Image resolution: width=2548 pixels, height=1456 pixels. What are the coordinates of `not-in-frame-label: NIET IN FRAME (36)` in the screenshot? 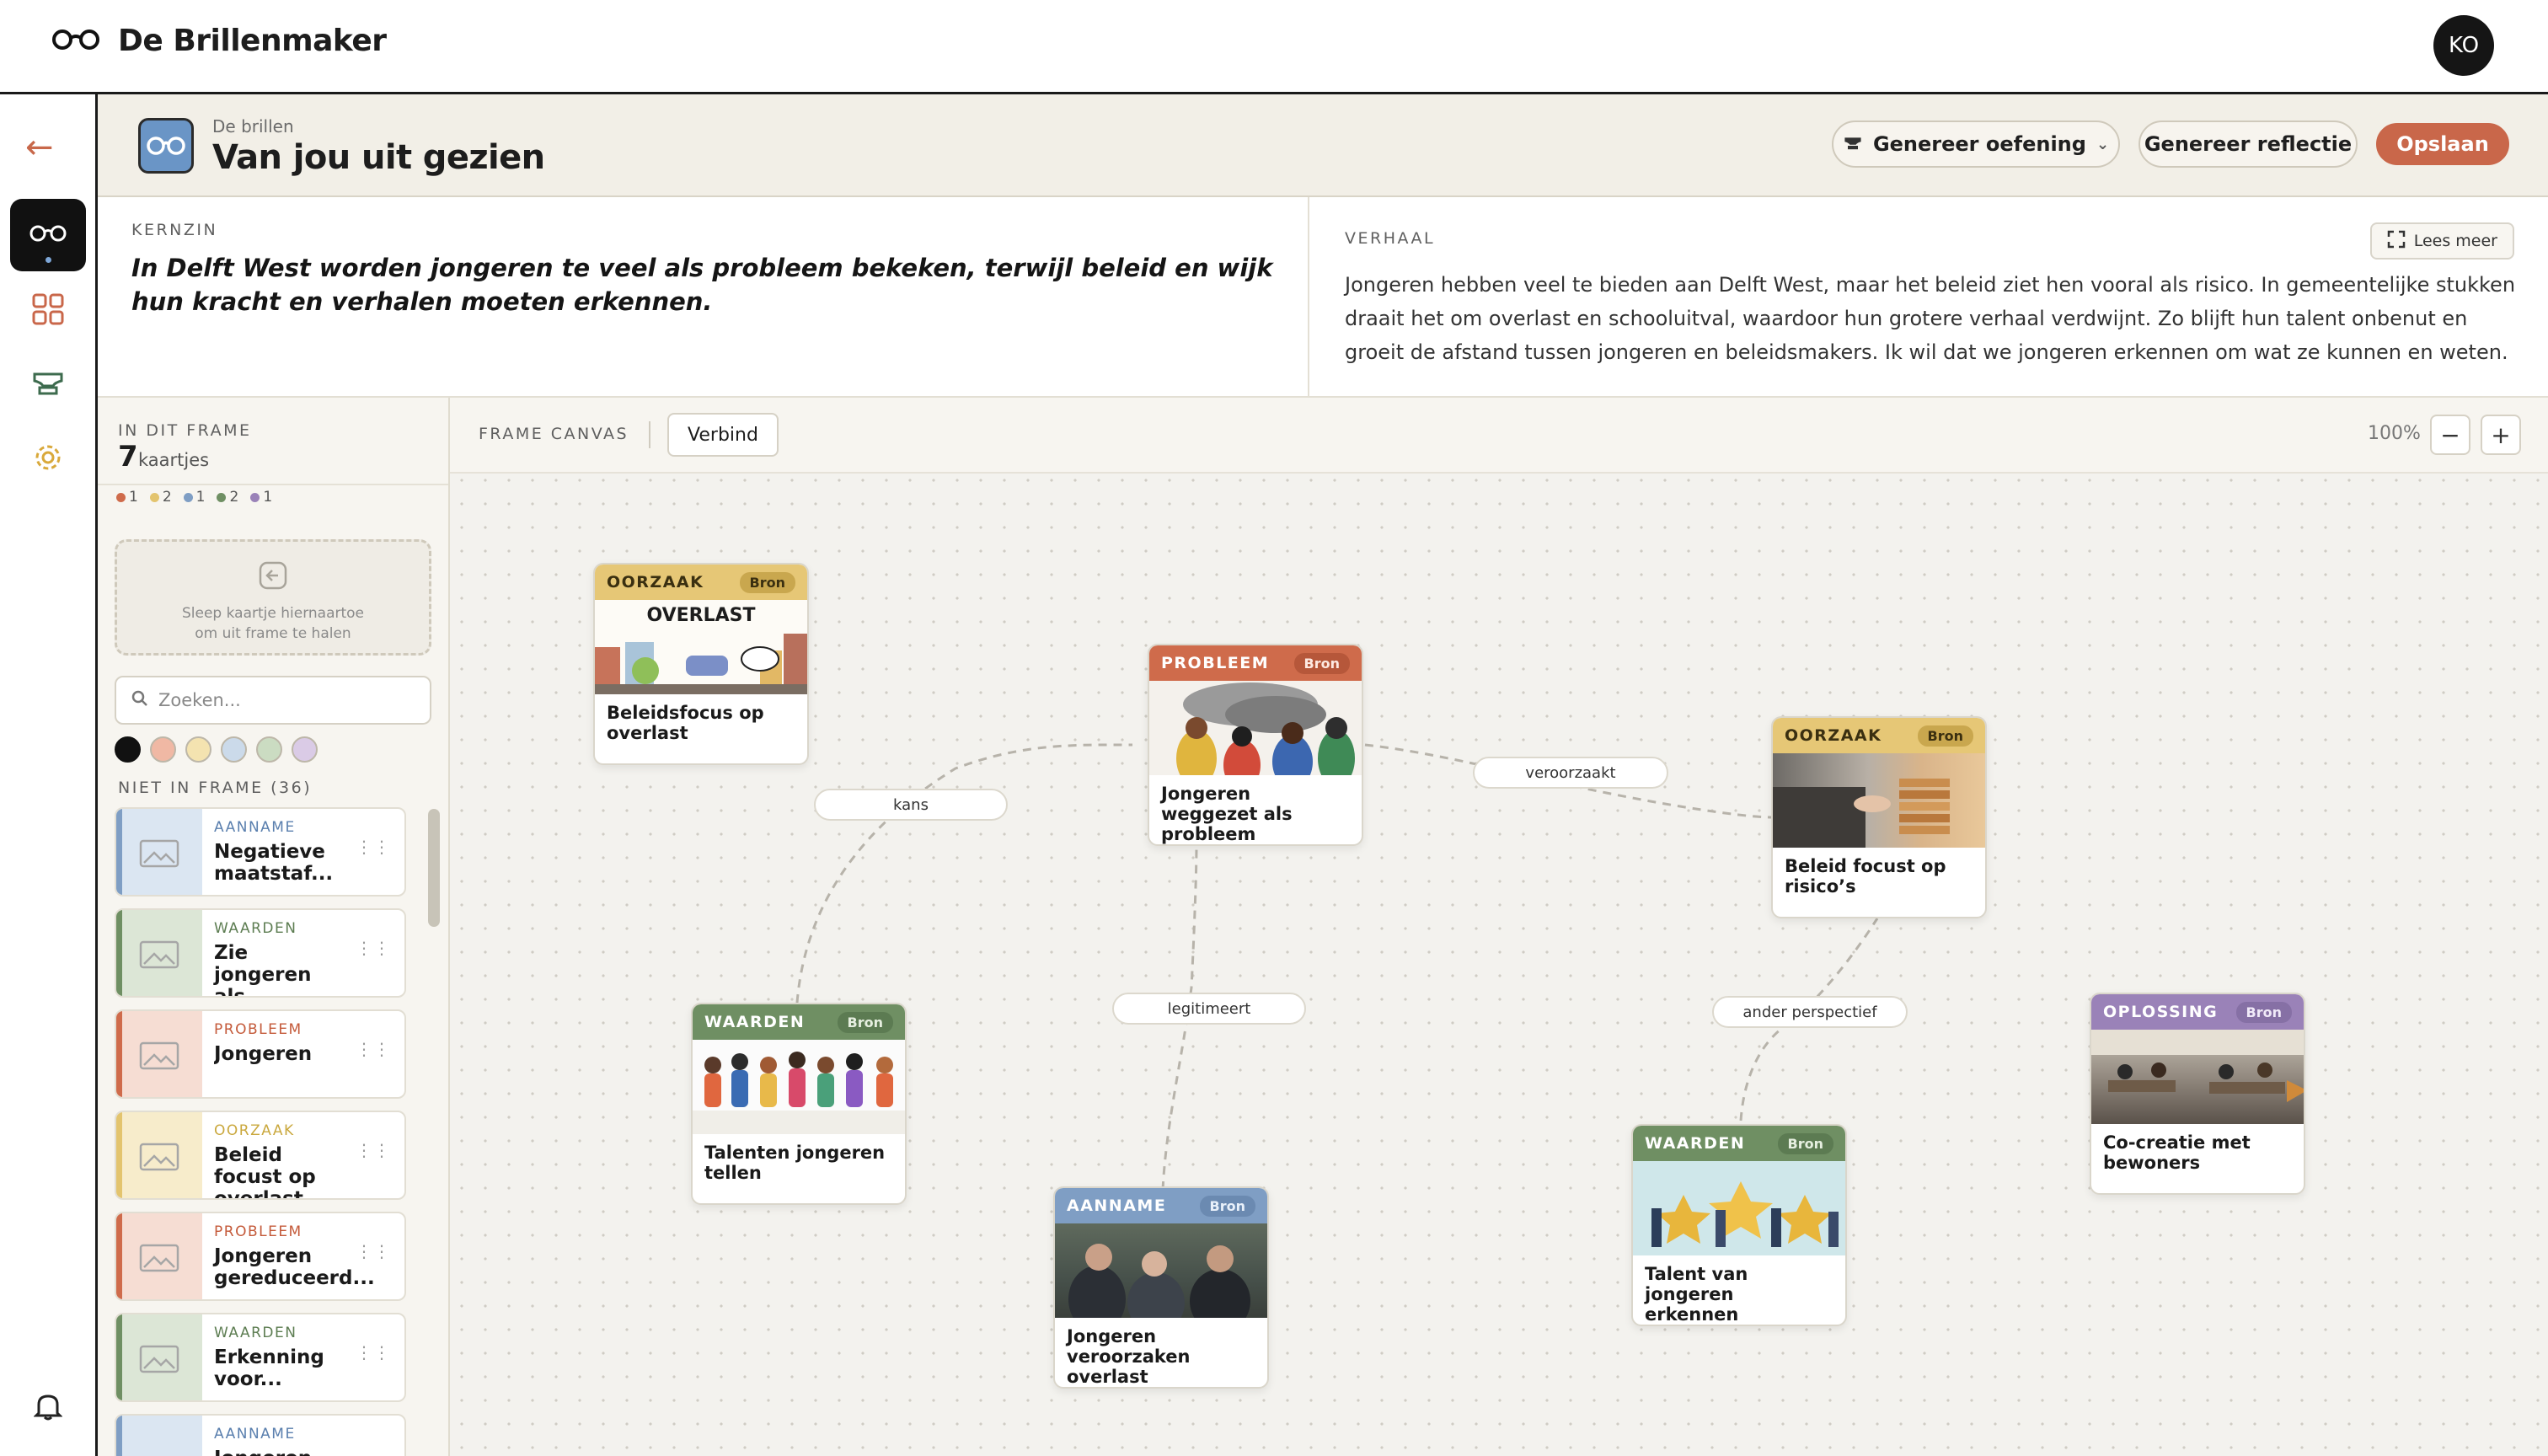 It's located at (215, 788).